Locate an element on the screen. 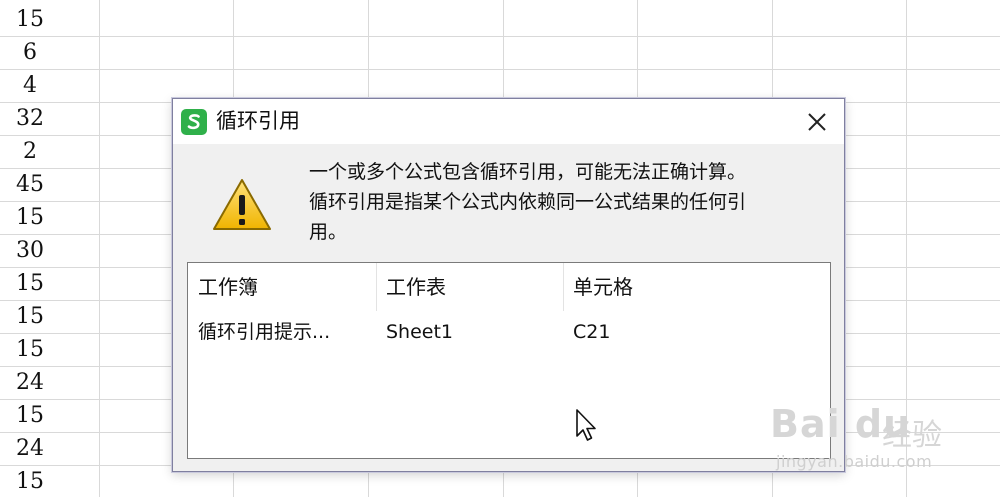 This screenshot has height=498, width=1000. watermark-product: 经验 is located at coordinates (912, 435).